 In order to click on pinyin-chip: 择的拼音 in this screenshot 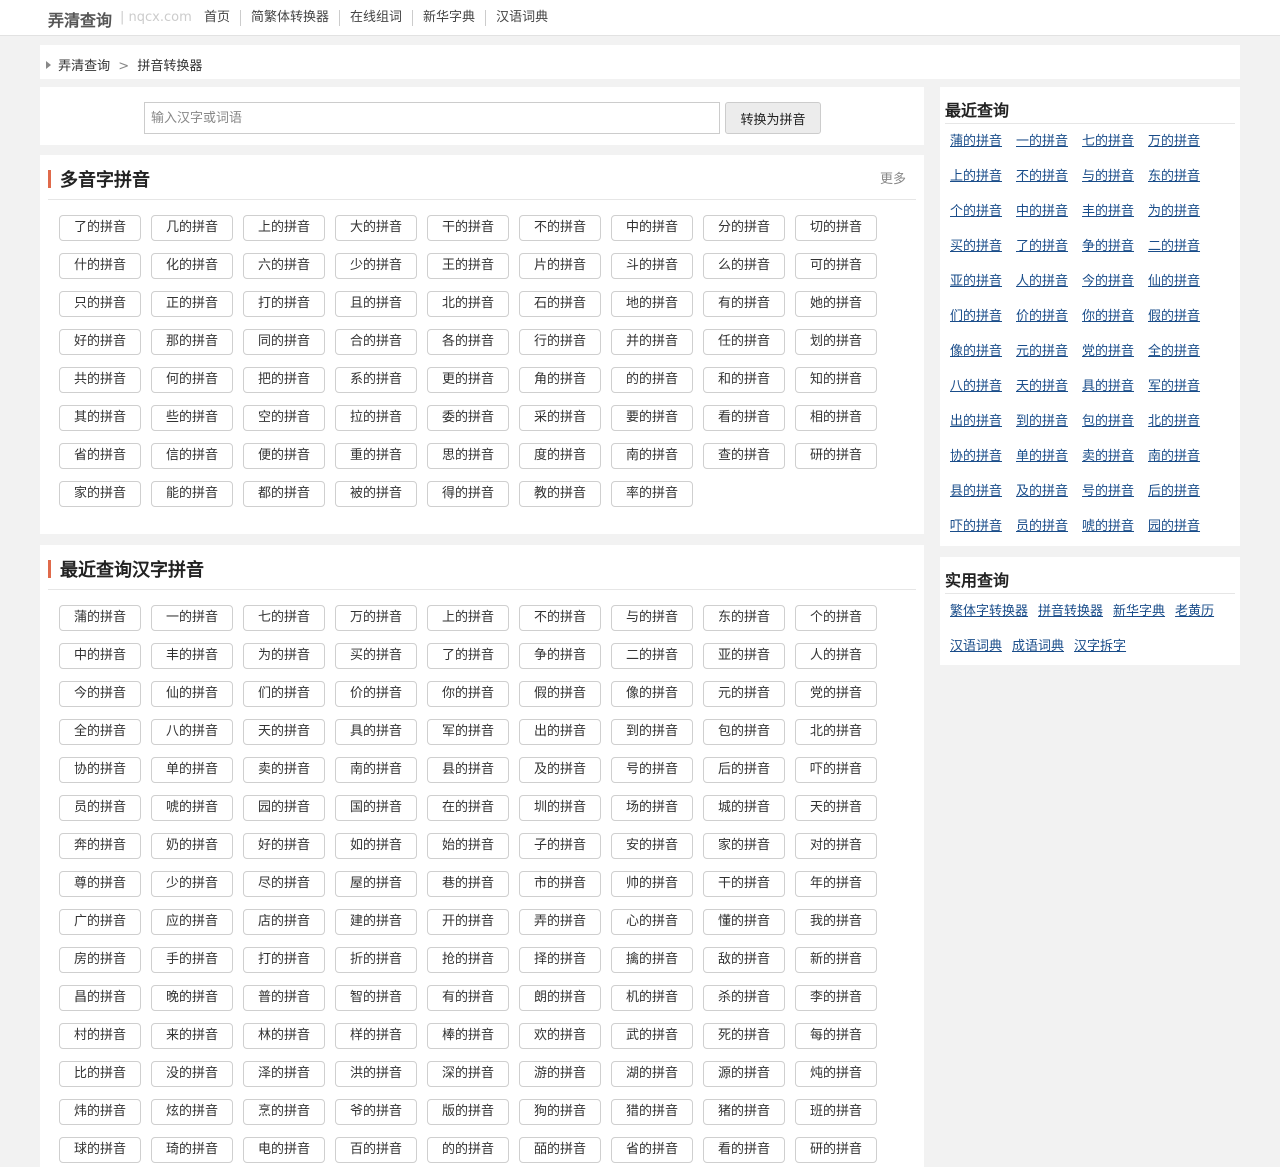, I will do `click(560, 960)`.